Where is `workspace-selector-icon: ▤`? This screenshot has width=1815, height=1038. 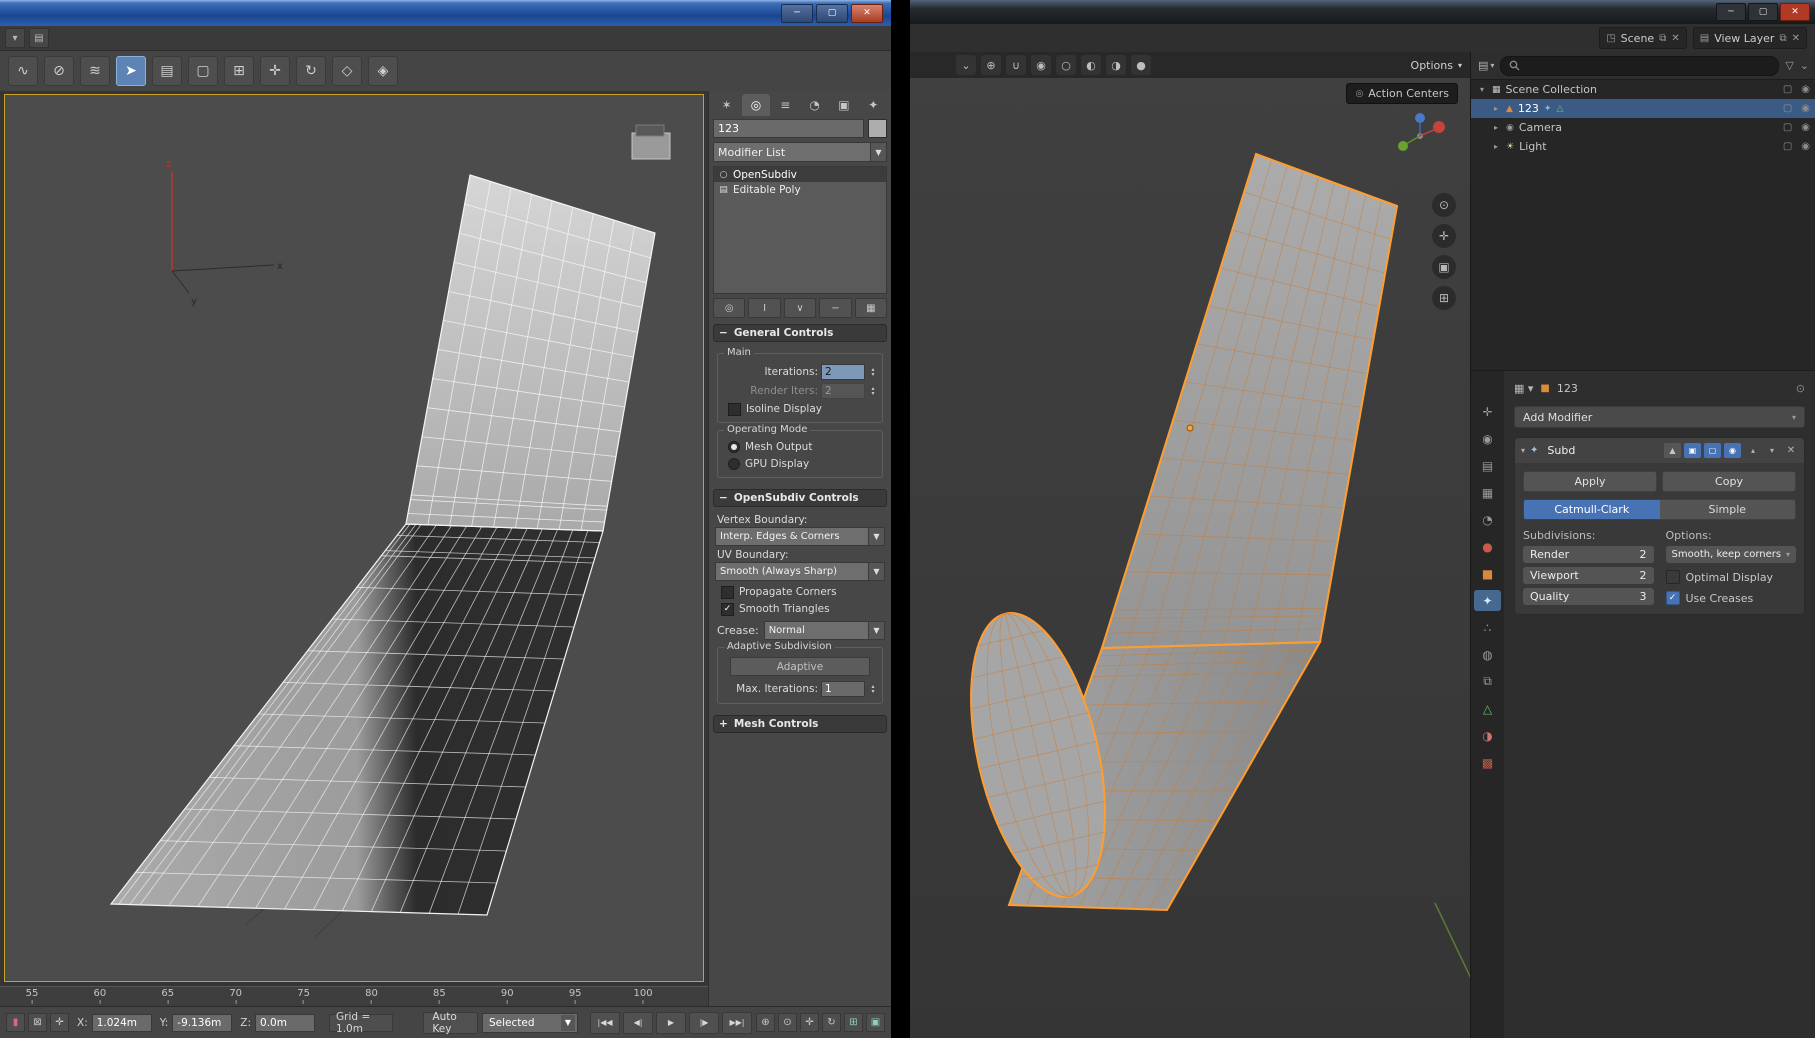
workspace-selector-icon: ▤ is located at coordinates (39, 38).